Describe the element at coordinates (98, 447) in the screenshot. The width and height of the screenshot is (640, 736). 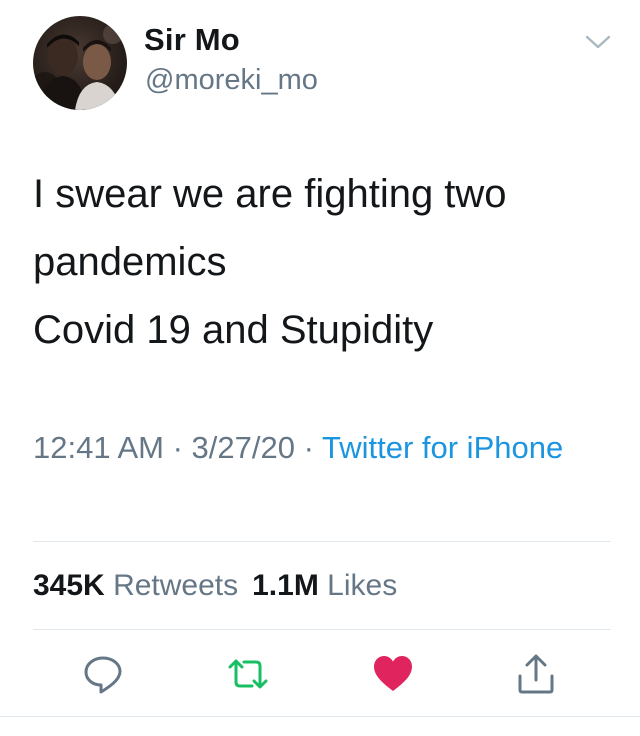
I see `tweet-time: 12:41 AM` at that location.